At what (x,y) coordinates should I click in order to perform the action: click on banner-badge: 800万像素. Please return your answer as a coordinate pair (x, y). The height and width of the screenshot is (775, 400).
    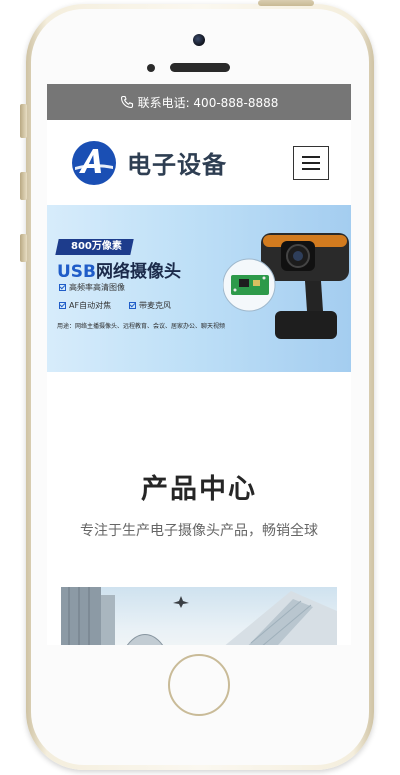
    Looking at the image, I should click on (94, 247).